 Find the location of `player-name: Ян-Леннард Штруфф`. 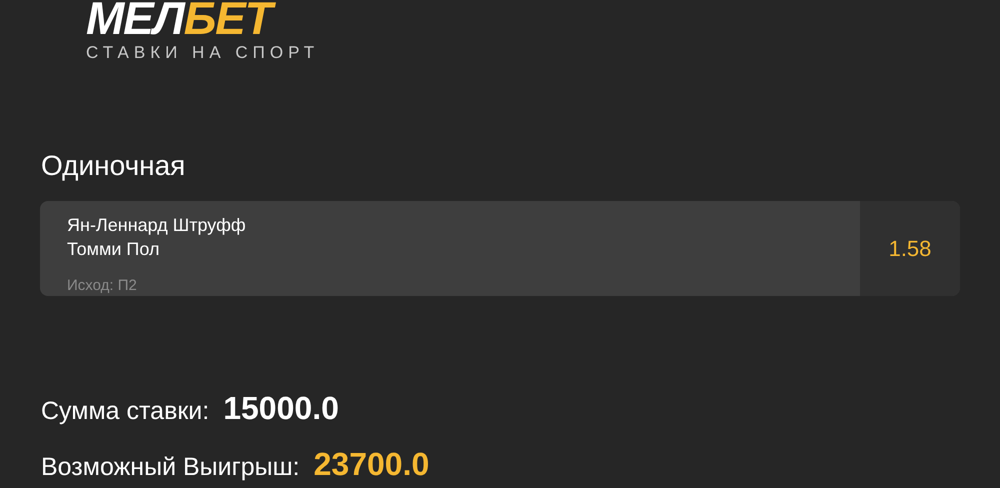

player-name: Ян-Леннард Штруфф is located at coordinates (157, 225).